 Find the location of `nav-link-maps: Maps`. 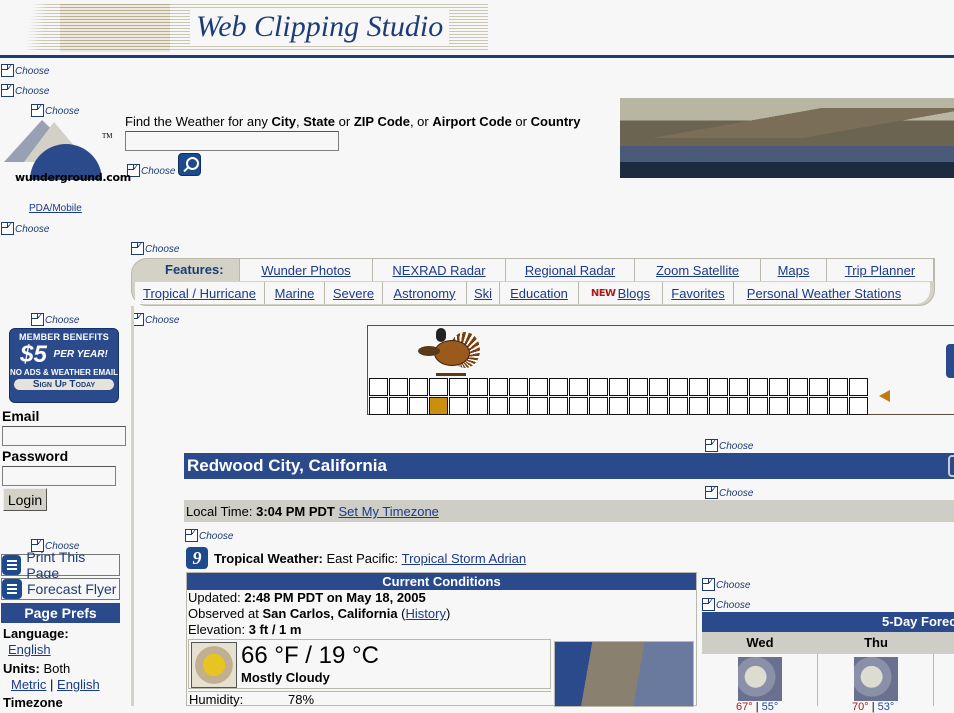

nav-link-maps: Maps is located at coordinates (794, 270).